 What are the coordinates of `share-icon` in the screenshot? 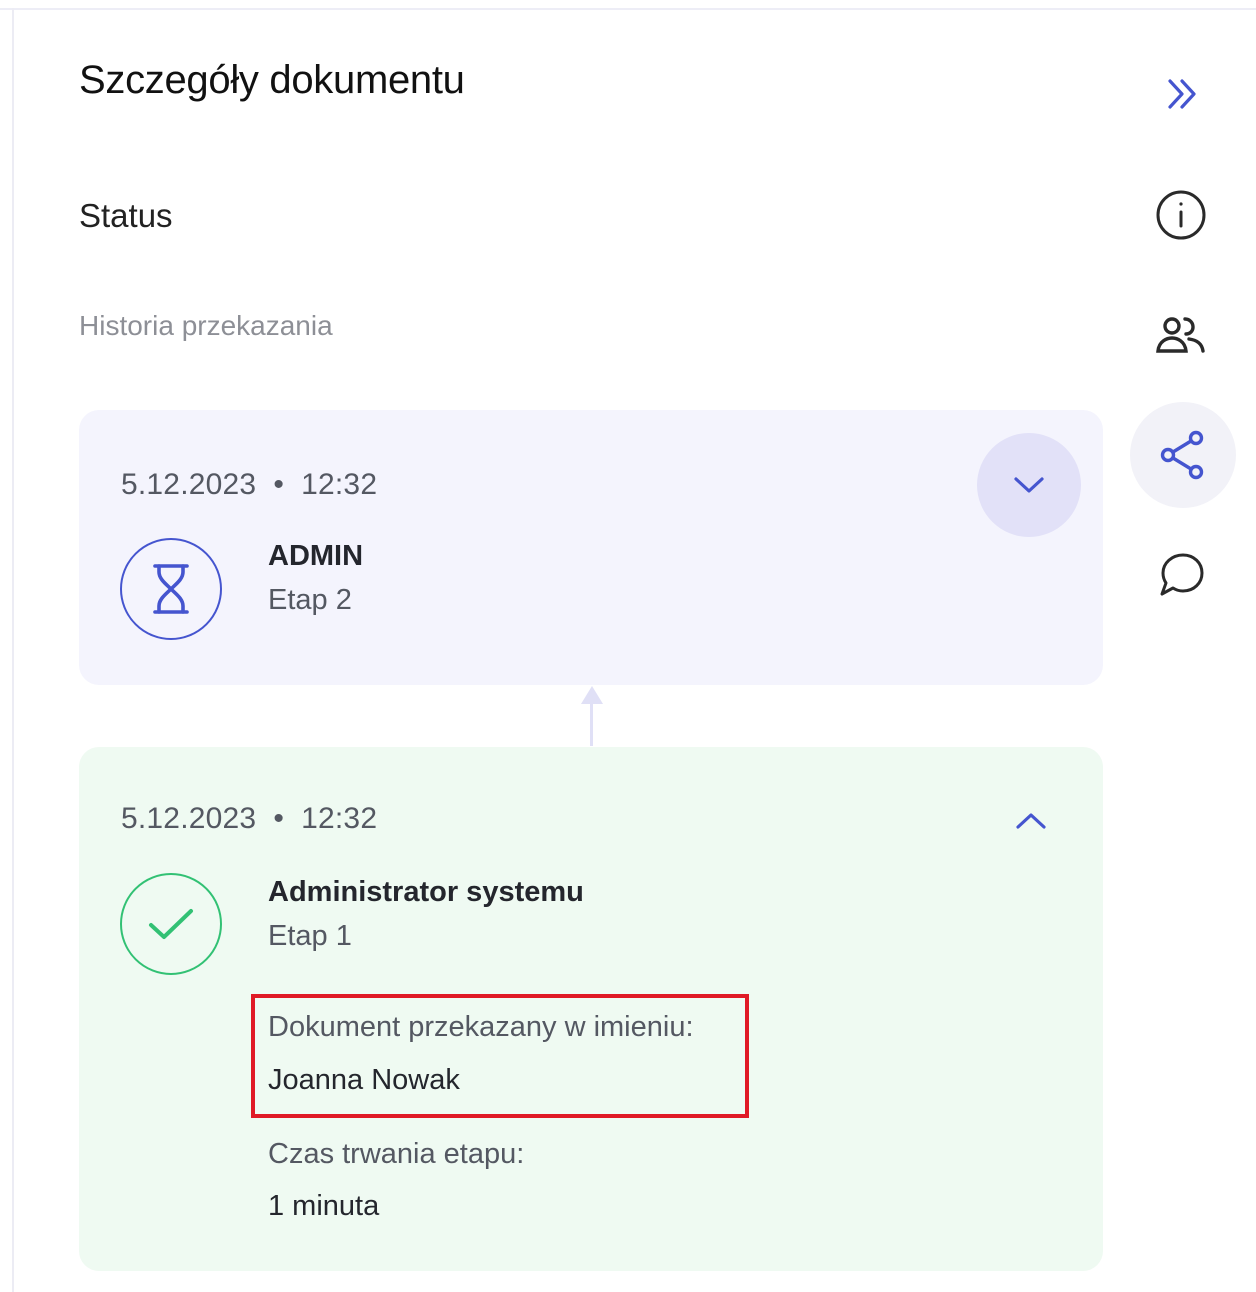 It's located at (1182, 455).